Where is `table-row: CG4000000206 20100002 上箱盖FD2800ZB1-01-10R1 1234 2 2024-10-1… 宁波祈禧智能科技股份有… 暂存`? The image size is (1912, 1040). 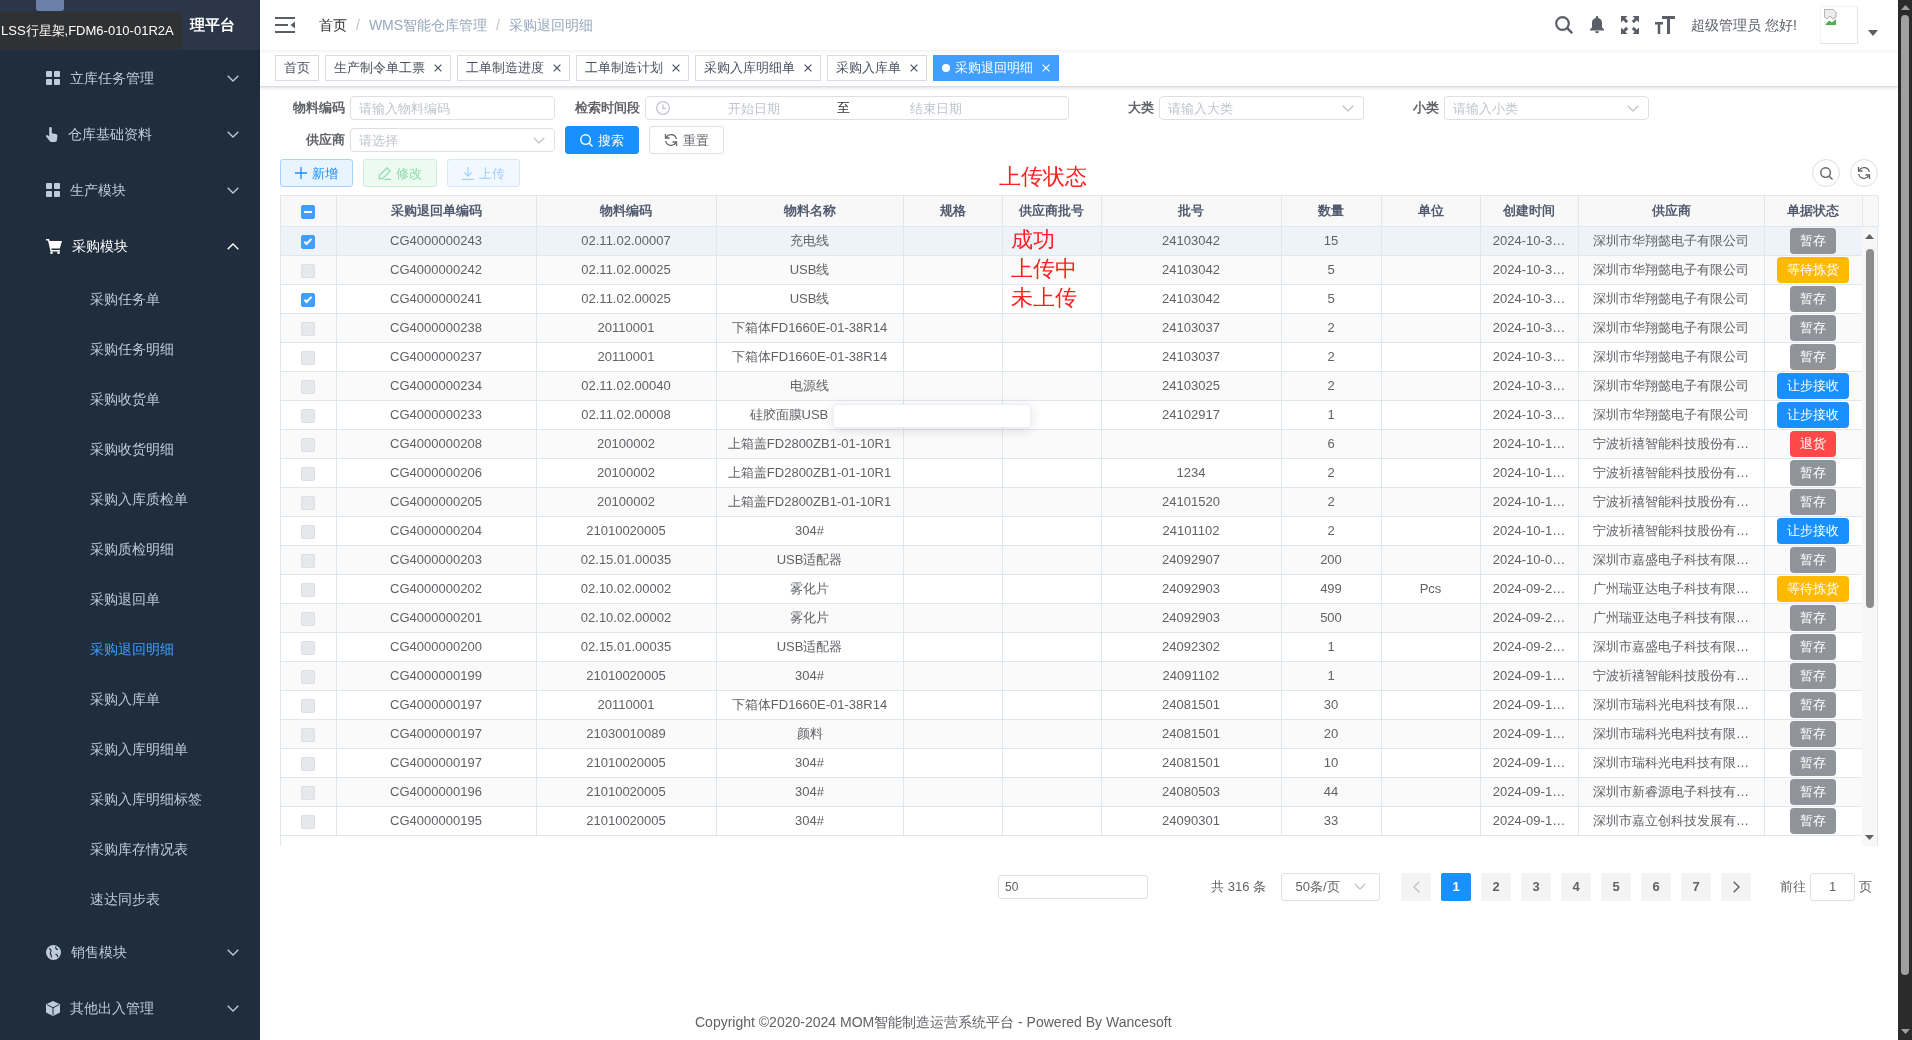 table-row: CG4000000206 20100002 上箱盖FD2800ZB1-01-10R1 1234 2 2024-10-1… 宁波祈禧智能科技股份有… 暂存 is located at coordinates (1071, 473).